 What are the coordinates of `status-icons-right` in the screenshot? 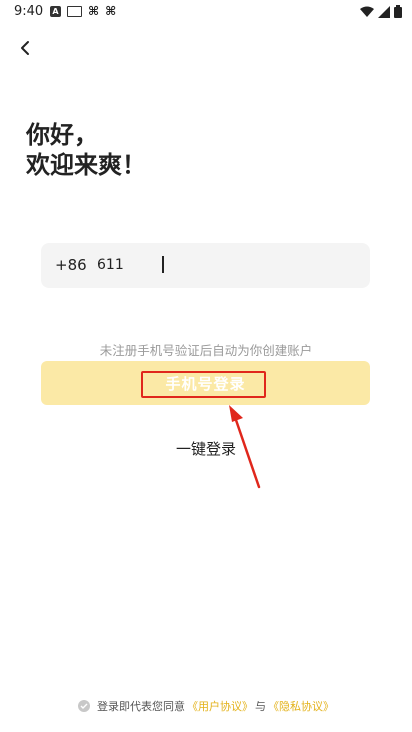 It's located at (381, 11).